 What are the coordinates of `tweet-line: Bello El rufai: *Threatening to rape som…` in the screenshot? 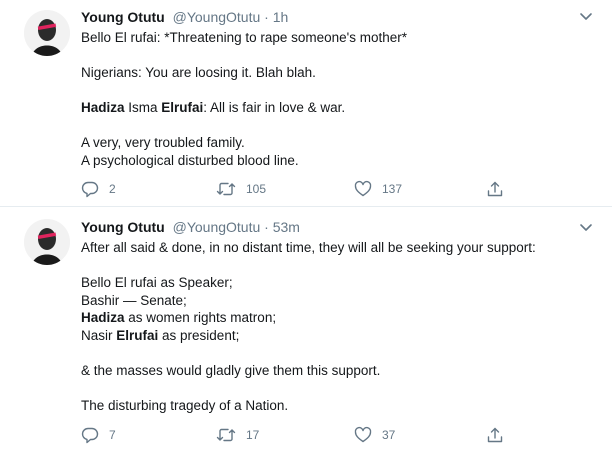 It's located at (341, 38).